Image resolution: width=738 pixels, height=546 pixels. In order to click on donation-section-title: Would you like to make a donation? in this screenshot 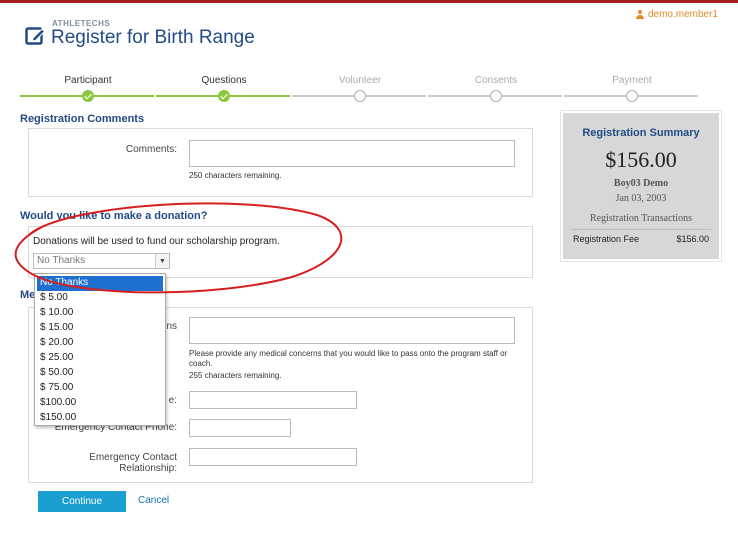, I will do `click(114, 216)`.